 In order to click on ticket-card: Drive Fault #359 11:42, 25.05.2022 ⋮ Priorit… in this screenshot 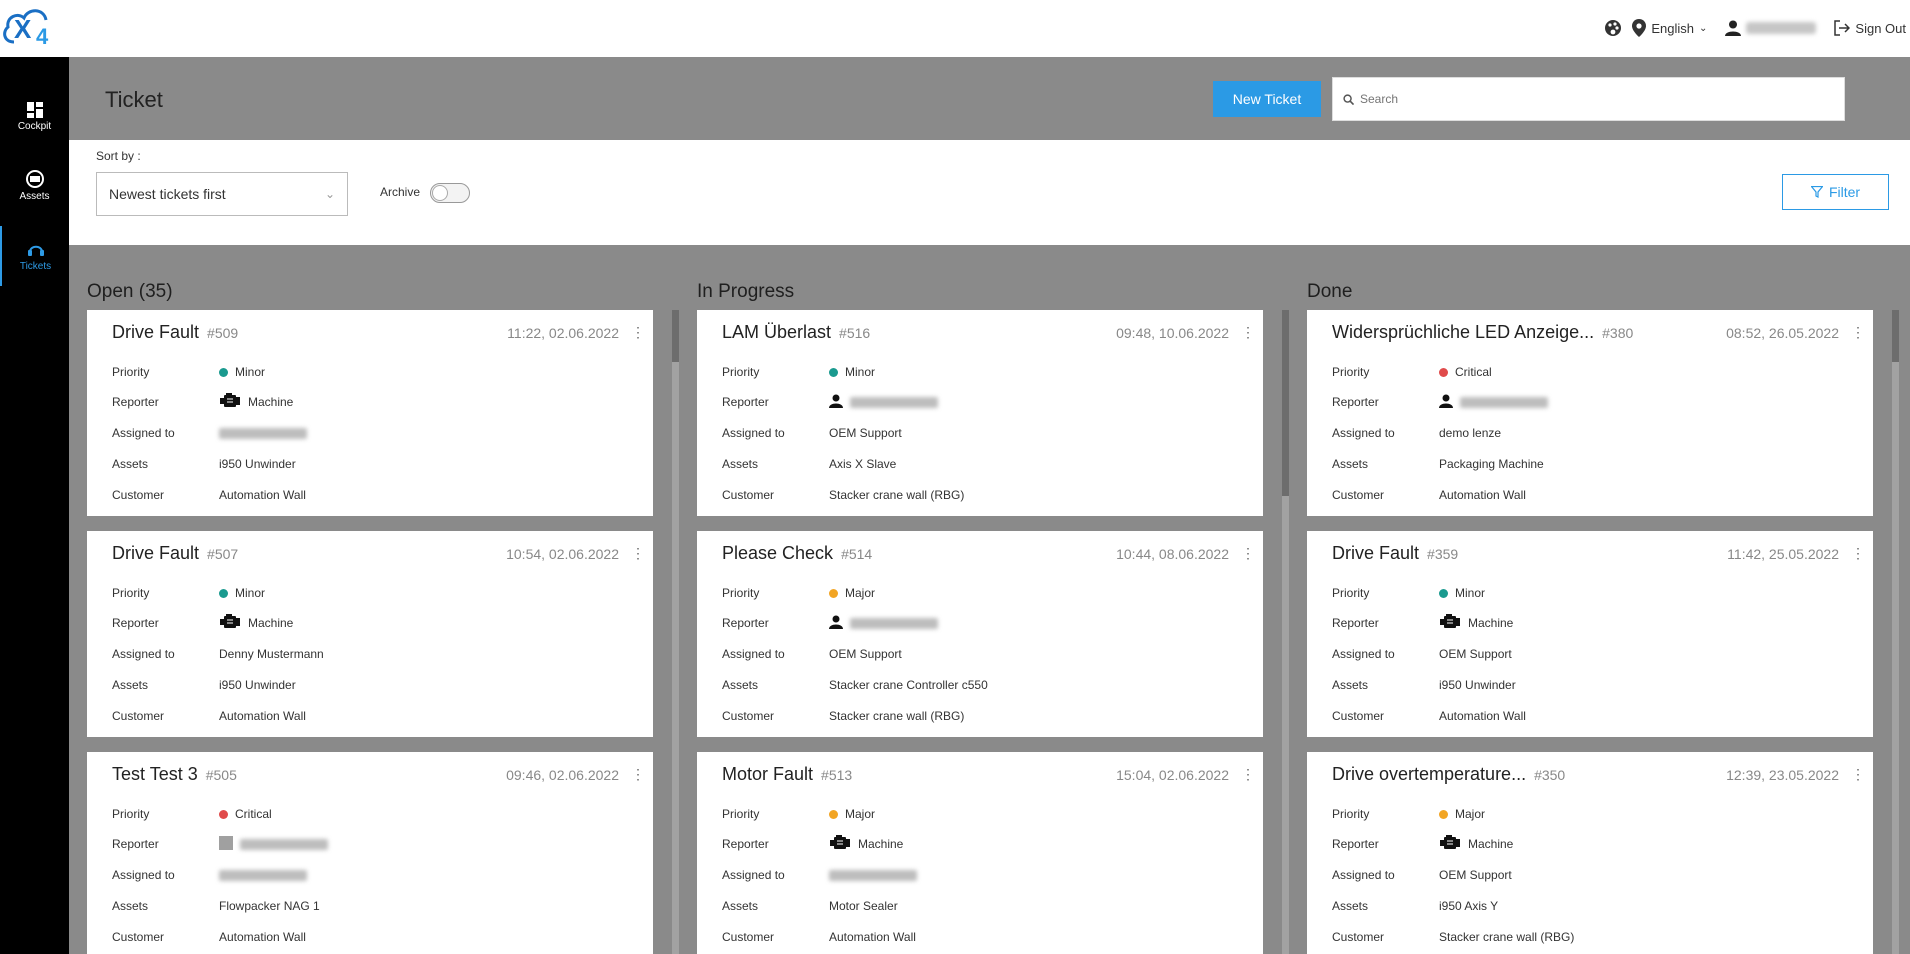, I will do `click(1590, 634)`.